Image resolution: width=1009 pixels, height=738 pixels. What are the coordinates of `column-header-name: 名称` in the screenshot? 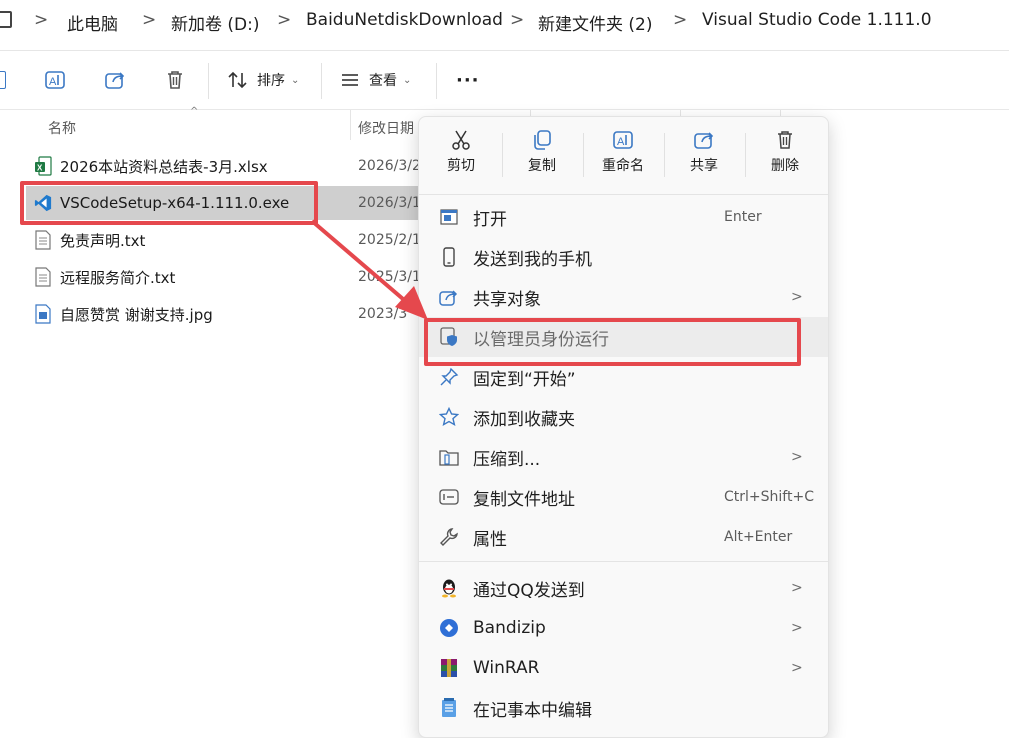 It's located at (62, 128).